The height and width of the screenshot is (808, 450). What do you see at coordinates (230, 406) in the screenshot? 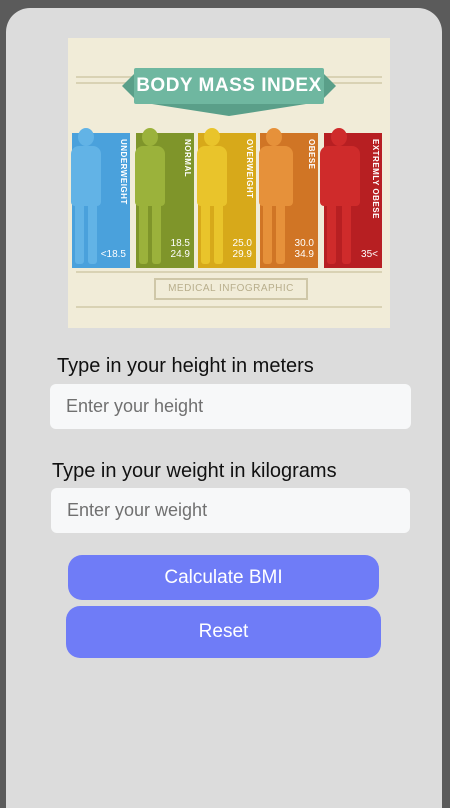
I see `height-input` at bounding box center [230, 406].